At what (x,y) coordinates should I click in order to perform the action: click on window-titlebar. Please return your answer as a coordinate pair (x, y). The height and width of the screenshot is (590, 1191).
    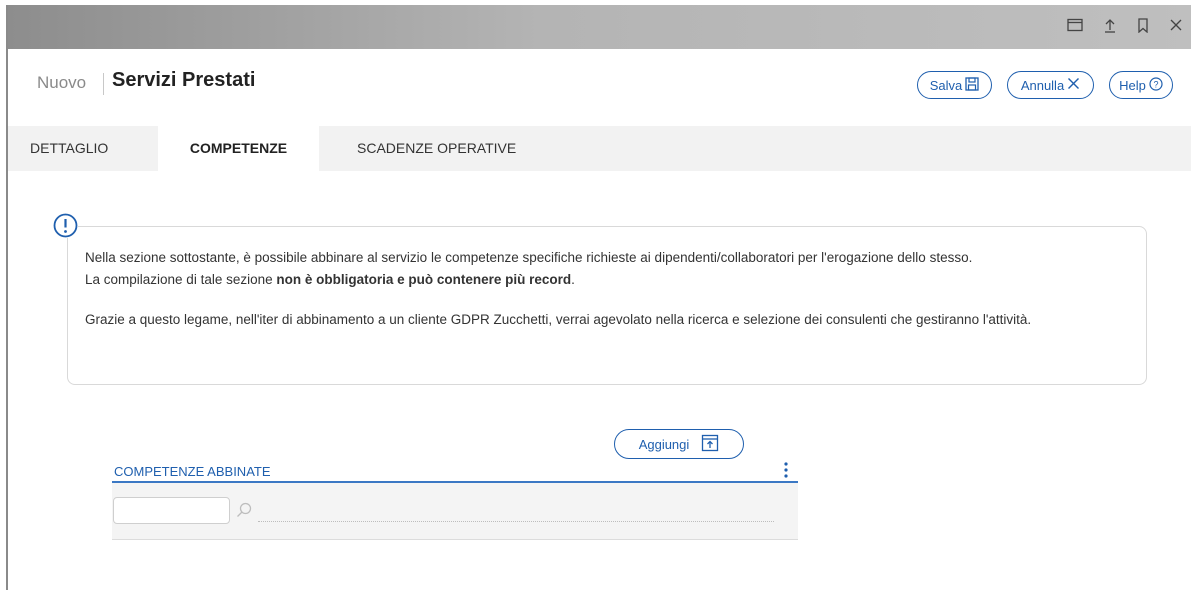
    Looking at the image, I should click on (599, 27).